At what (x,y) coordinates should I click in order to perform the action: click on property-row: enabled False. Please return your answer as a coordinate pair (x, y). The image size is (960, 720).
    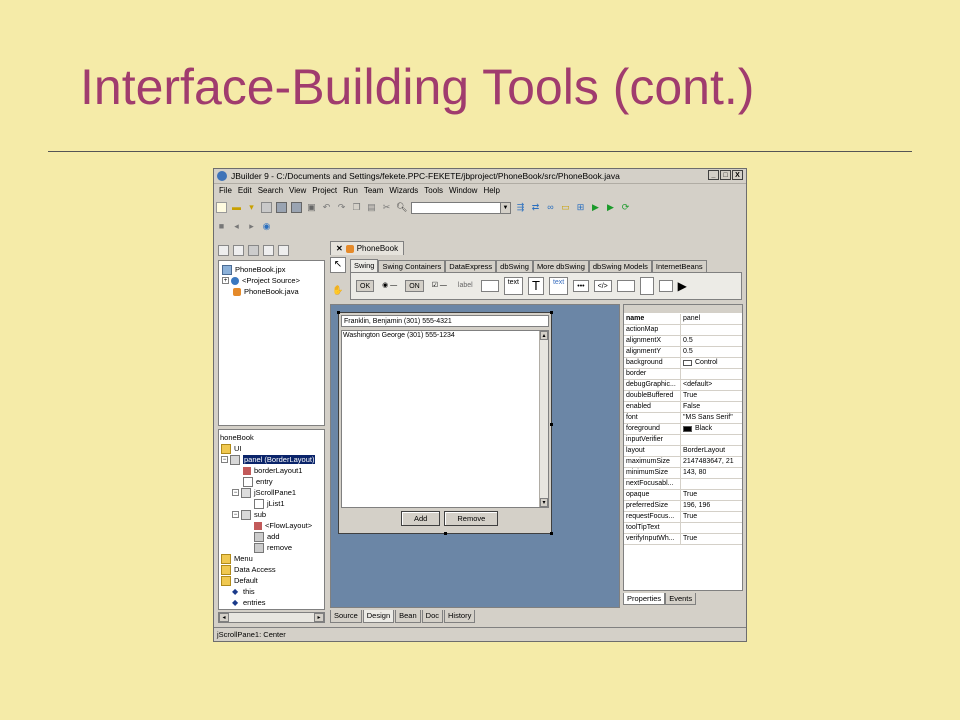
    Looking at the image, I should click on (683, 407).